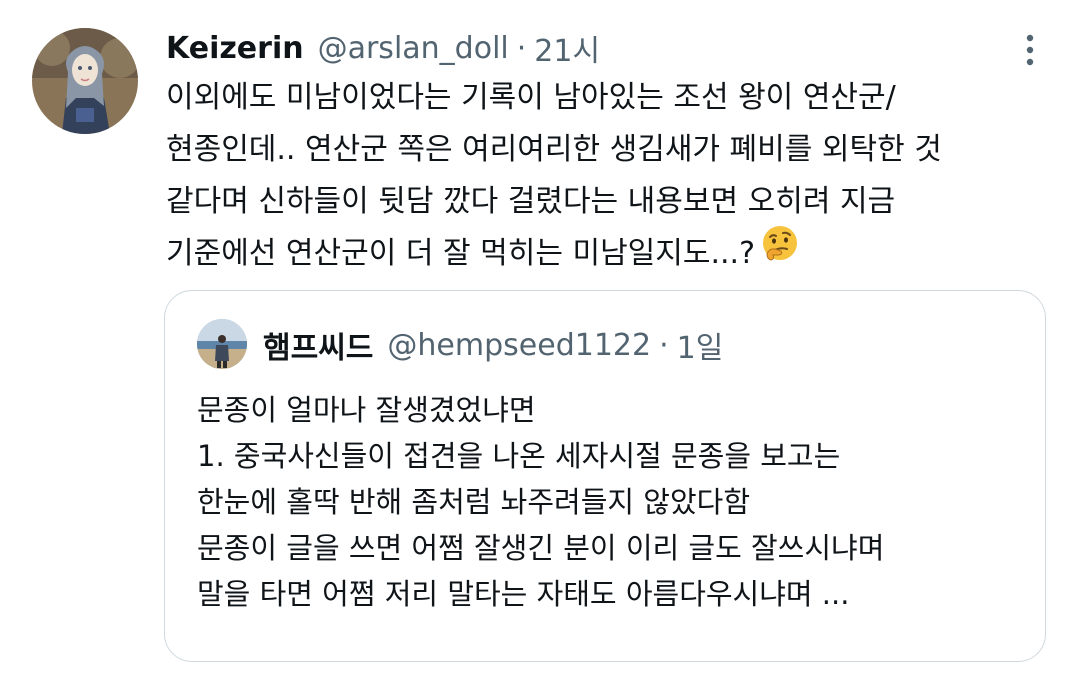 This screenshot has height=677, width=1080. What do you see at coordinates (413, 48) in the screenshot?
I see `user-handle: @arslan_doll` at bounding box center [413, 48].